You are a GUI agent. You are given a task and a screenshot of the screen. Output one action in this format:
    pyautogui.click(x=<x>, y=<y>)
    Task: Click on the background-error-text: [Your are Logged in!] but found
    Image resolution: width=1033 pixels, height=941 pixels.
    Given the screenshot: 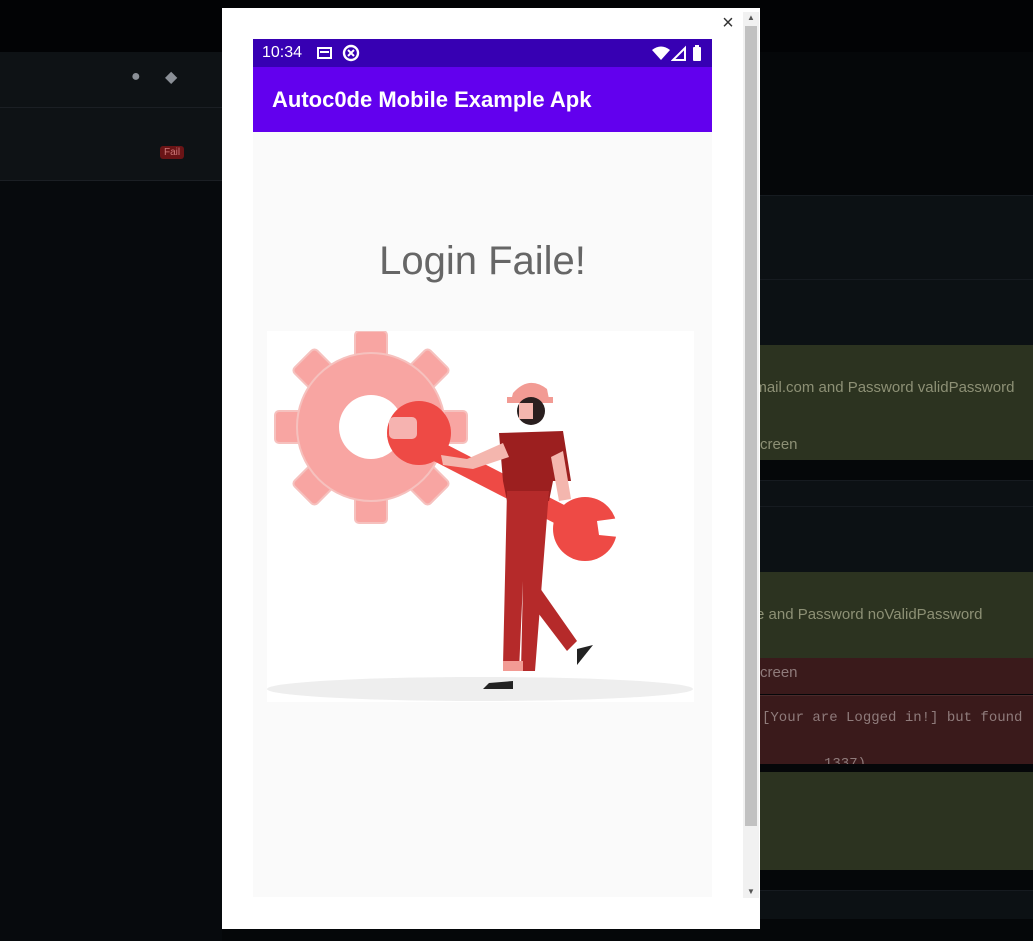 What is the action you would take?
    pyautogui.click(x=892, y=718)
    